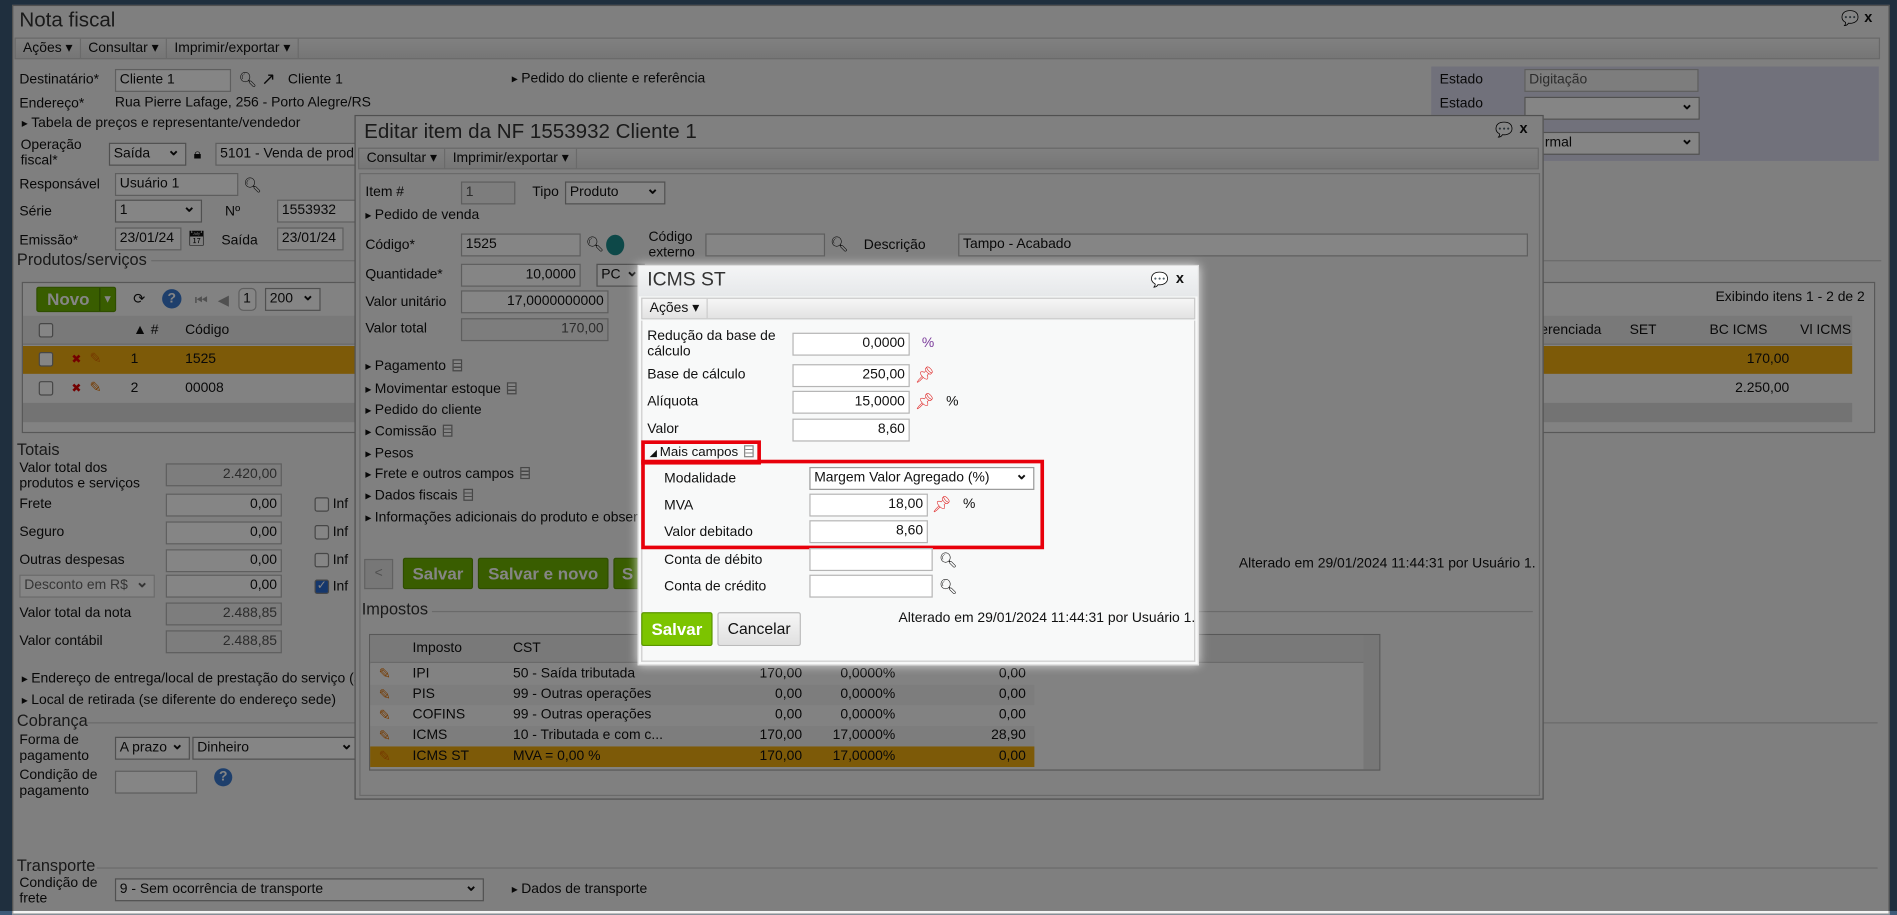  What do you see at coordinates (679, 505) in the screenshot?
I see `mva-label: MVA` at bounding box center [679, 505].